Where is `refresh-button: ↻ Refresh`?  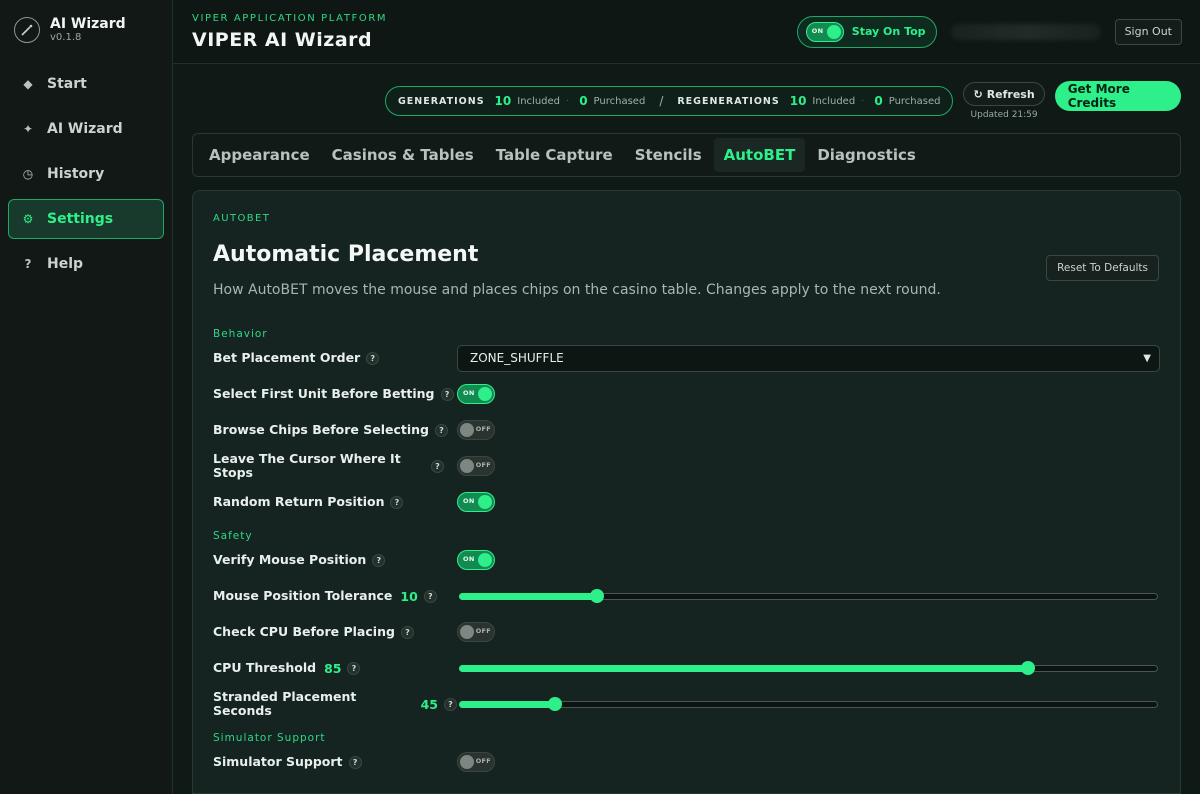 refresh-button: ↻ Refresh is located at coordinates (1004, 94).